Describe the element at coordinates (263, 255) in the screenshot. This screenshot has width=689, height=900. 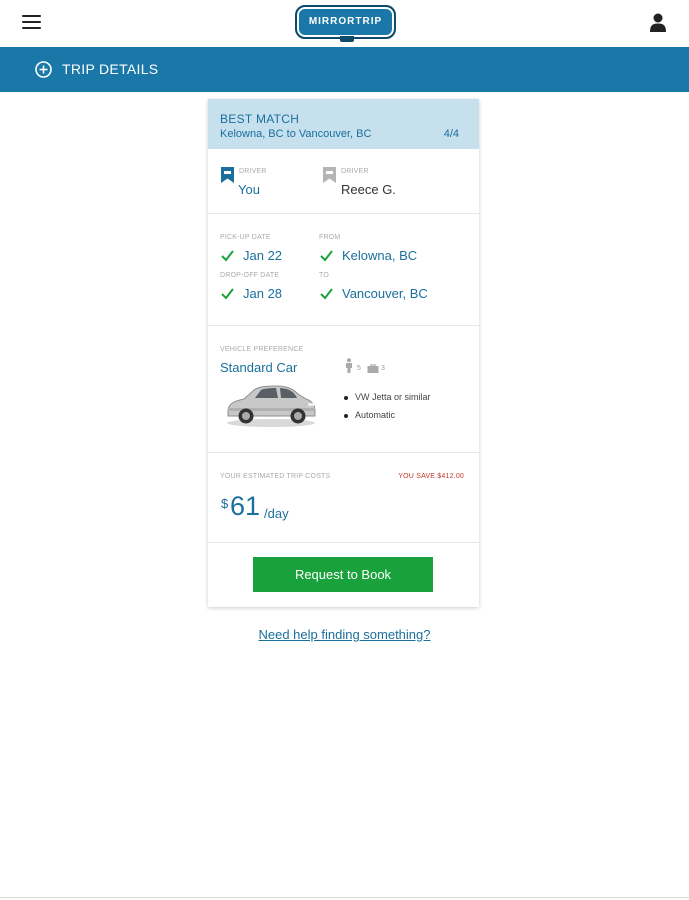
I see `pickup-date: Jan 22` at that location.